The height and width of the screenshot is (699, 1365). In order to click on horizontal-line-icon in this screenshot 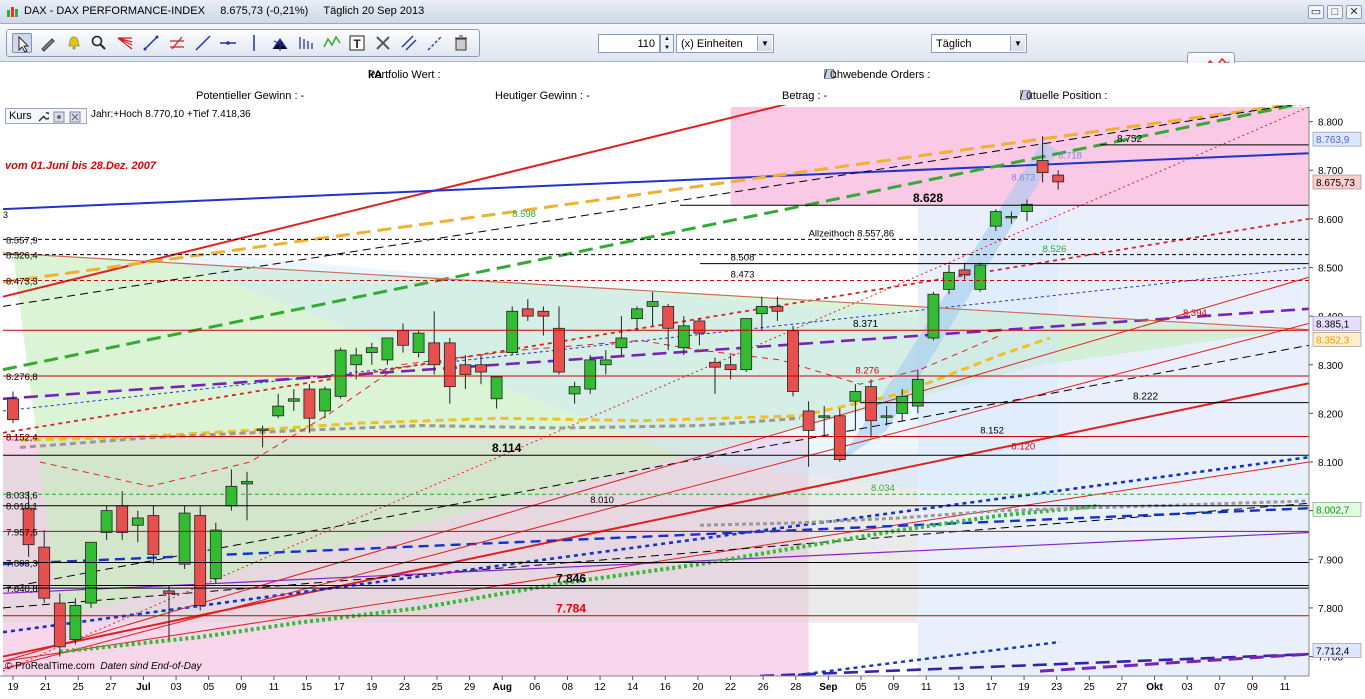, I will do `click(228, 43)`.